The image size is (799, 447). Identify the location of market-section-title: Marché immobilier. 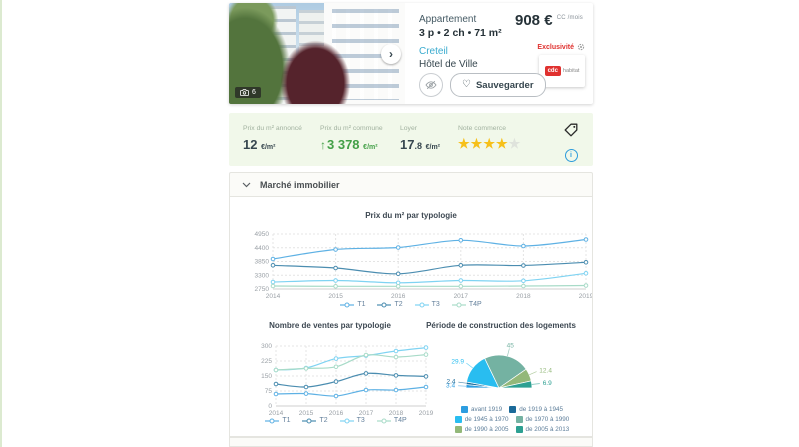
(300, 184).